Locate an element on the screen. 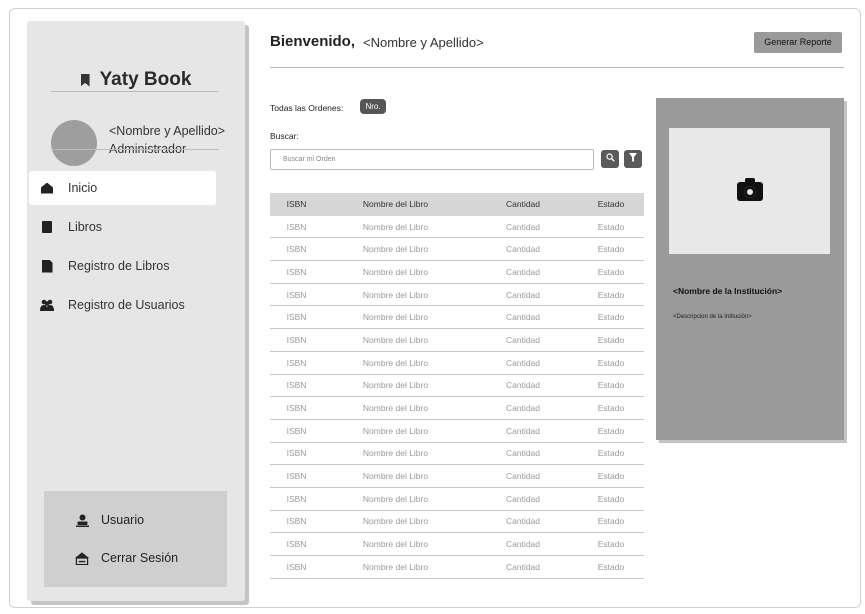 The width and height of the screenshot is (865, 614). sidebar-item-label: Registro de Libros is located at coordinates (119, 266).